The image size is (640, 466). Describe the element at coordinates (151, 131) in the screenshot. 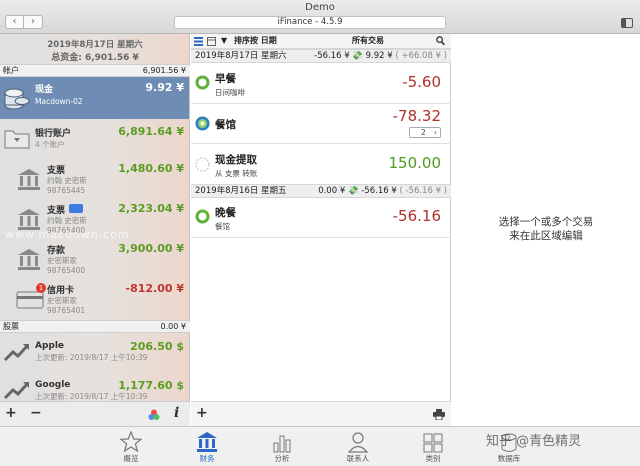

I see `account-value: 6,891.64 ¥` at that location.